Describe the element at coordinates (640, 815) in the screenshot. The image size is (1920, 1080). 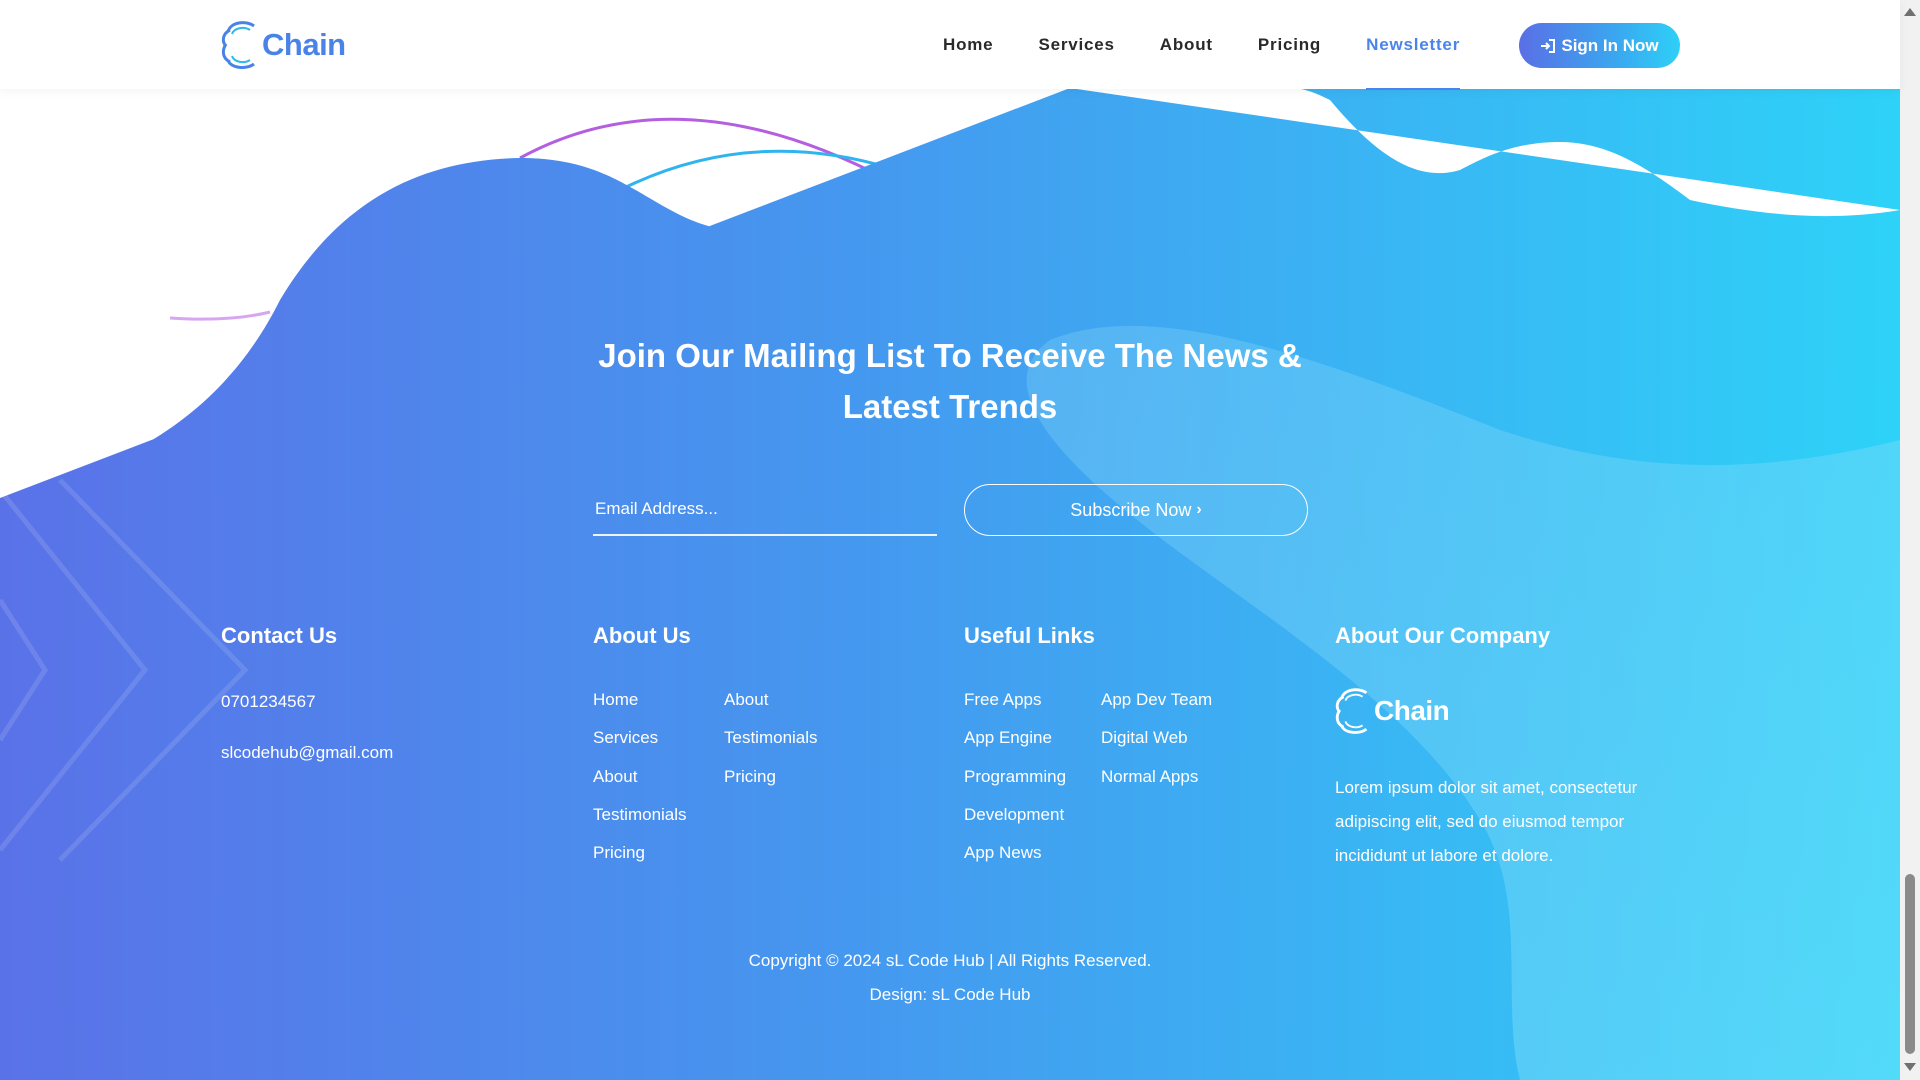
I see `footer-link-testimonials: Testimonials` at that location.